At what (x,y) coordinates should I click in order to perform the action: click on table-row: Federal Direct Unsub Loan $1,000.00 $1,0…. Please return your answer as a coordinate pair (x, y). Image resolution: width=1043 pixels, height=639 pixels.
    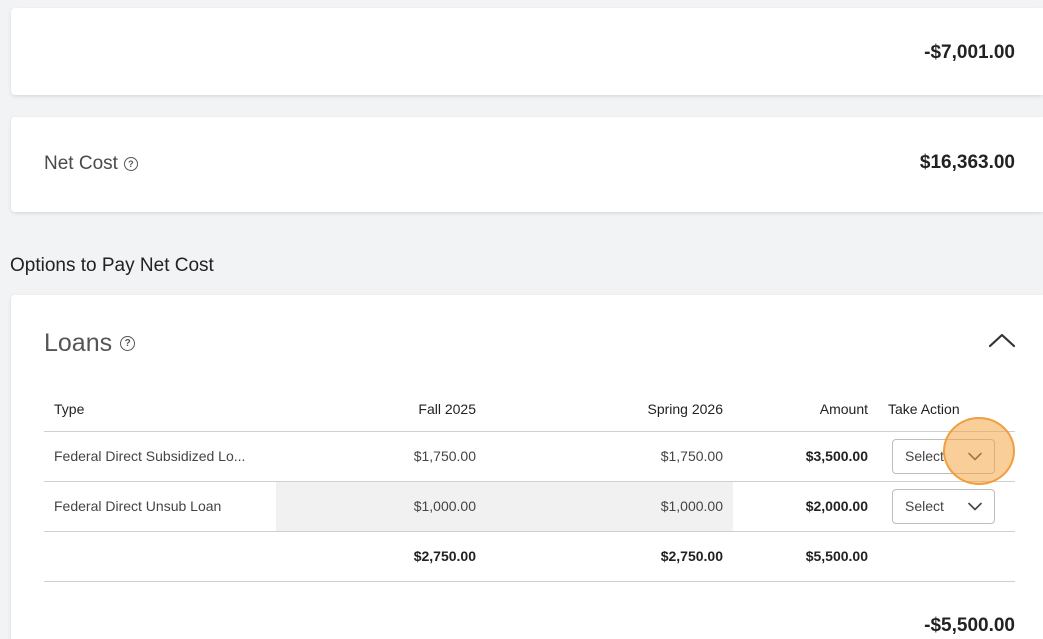
    Looking at the image, I should click on (529, 506).